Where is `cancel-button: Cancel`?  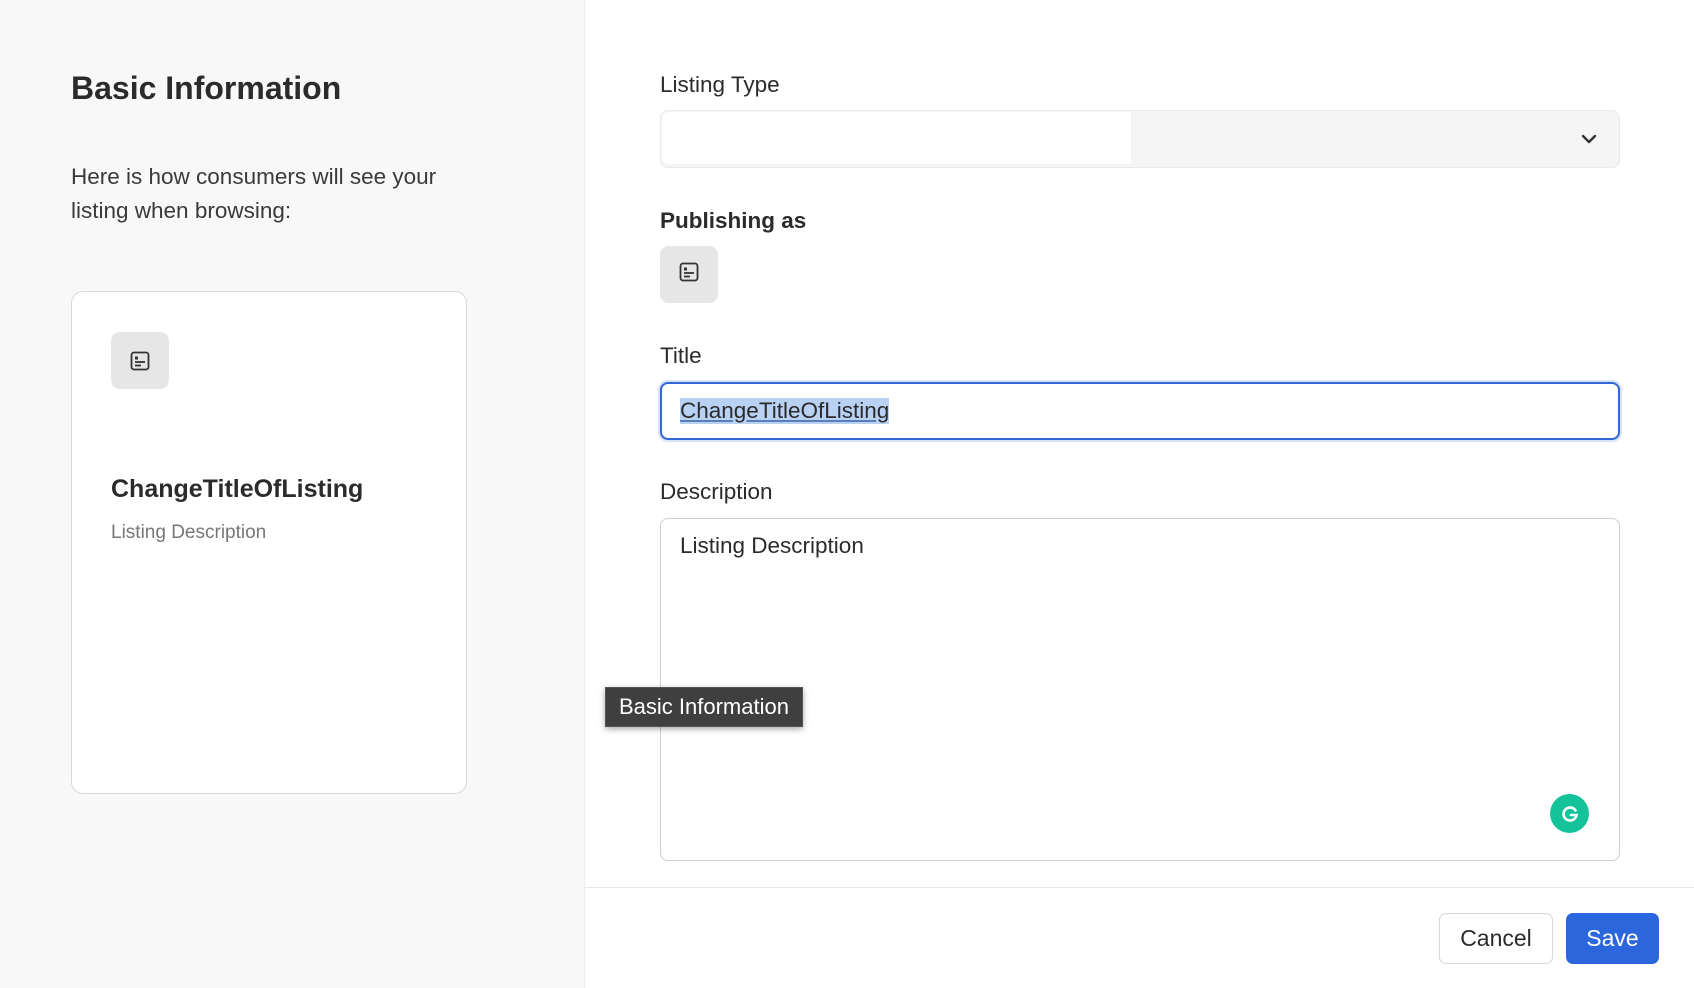 cancel-button: Cancel is located at coordinates (1496, 938).